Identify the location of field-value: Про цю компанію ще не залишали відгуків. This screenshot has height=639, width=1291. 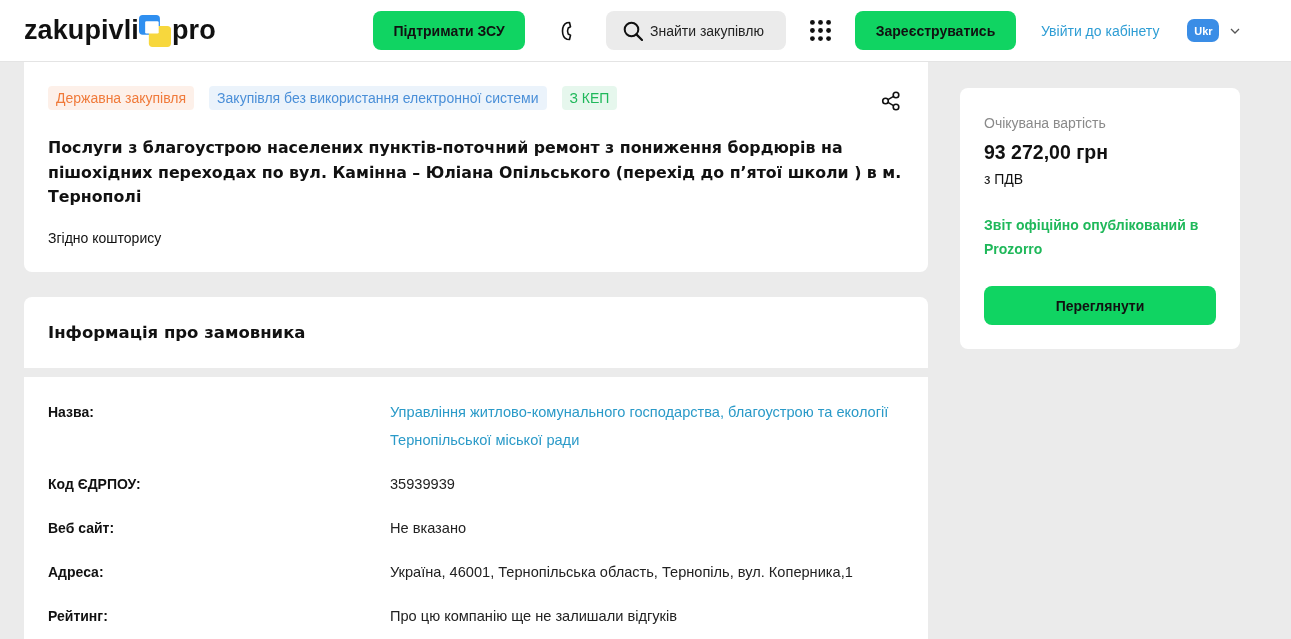
(534, 616).